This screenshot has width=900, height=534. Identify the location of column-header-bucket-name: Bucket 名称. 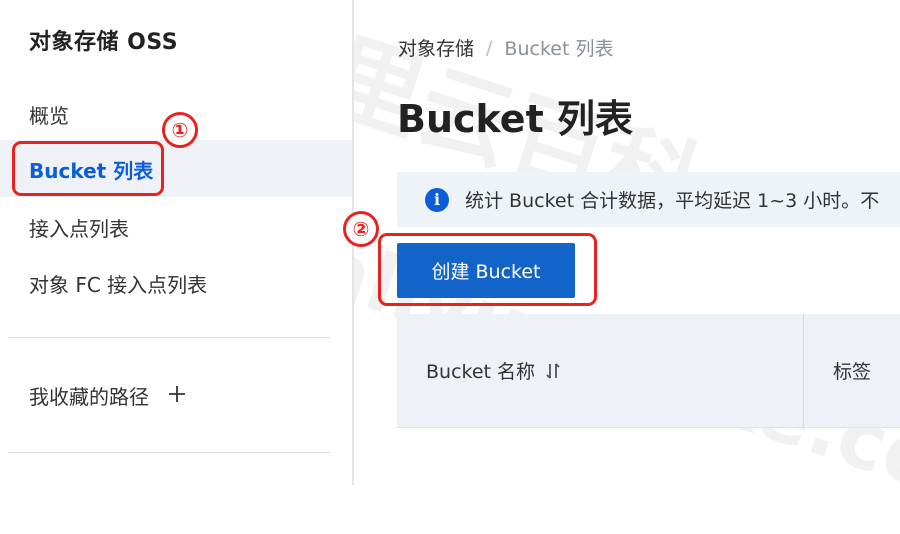
(493, 370).